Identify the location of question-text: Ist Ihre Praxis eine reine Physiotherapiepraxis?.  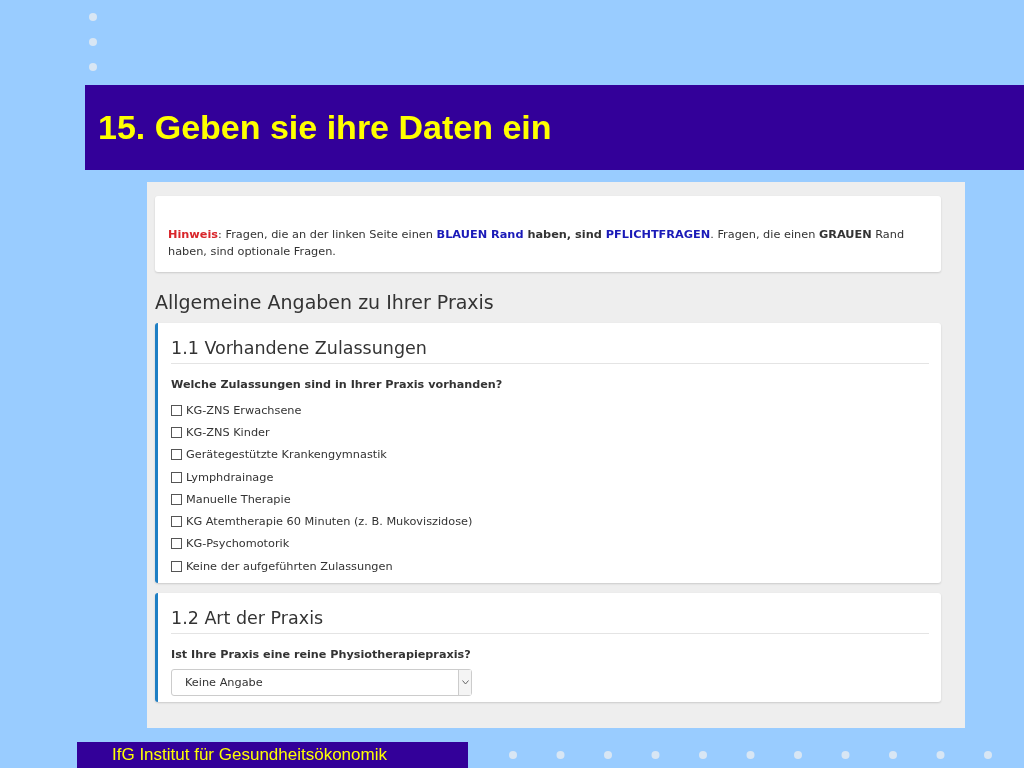
(321, 655).